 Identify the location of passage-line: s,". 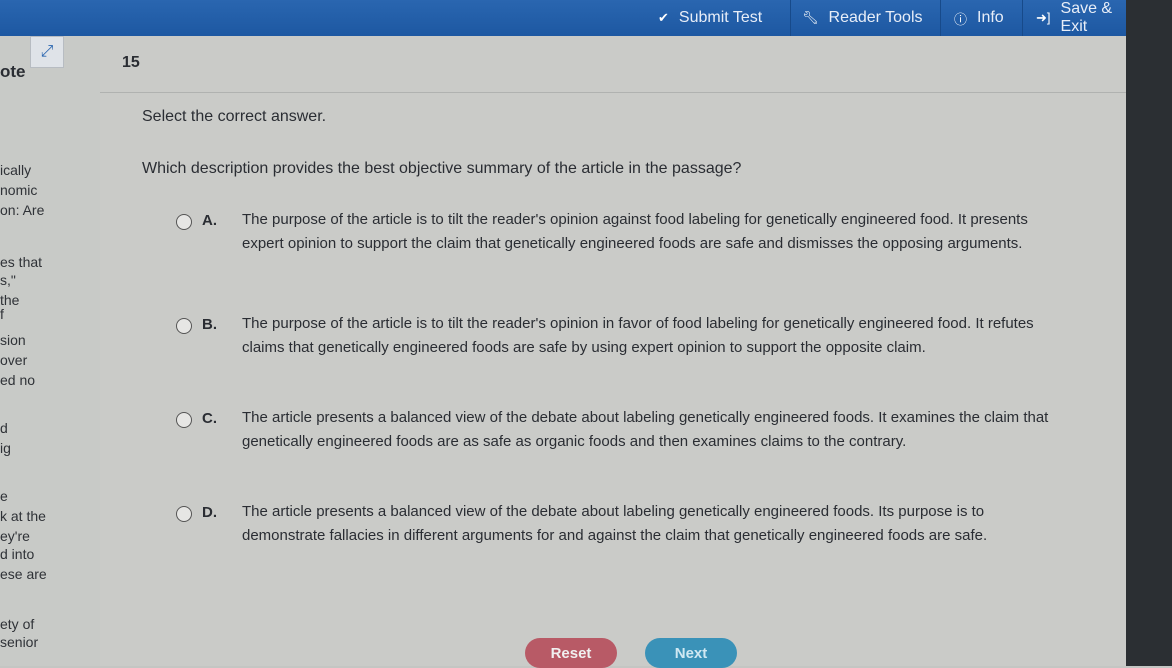
(8, 280).